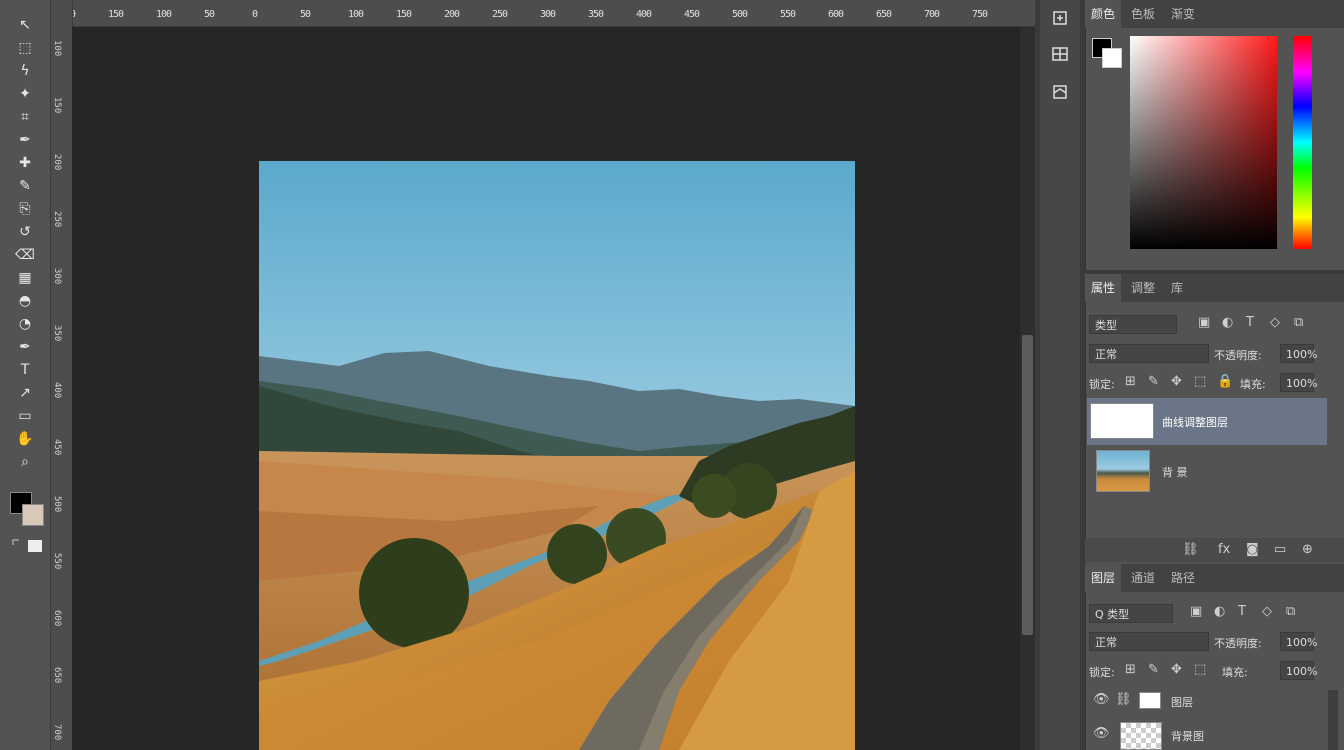 The height and width of the screenshot is (750, 1344). I want to click on layer-name: 背 景, so click(1175, 472).